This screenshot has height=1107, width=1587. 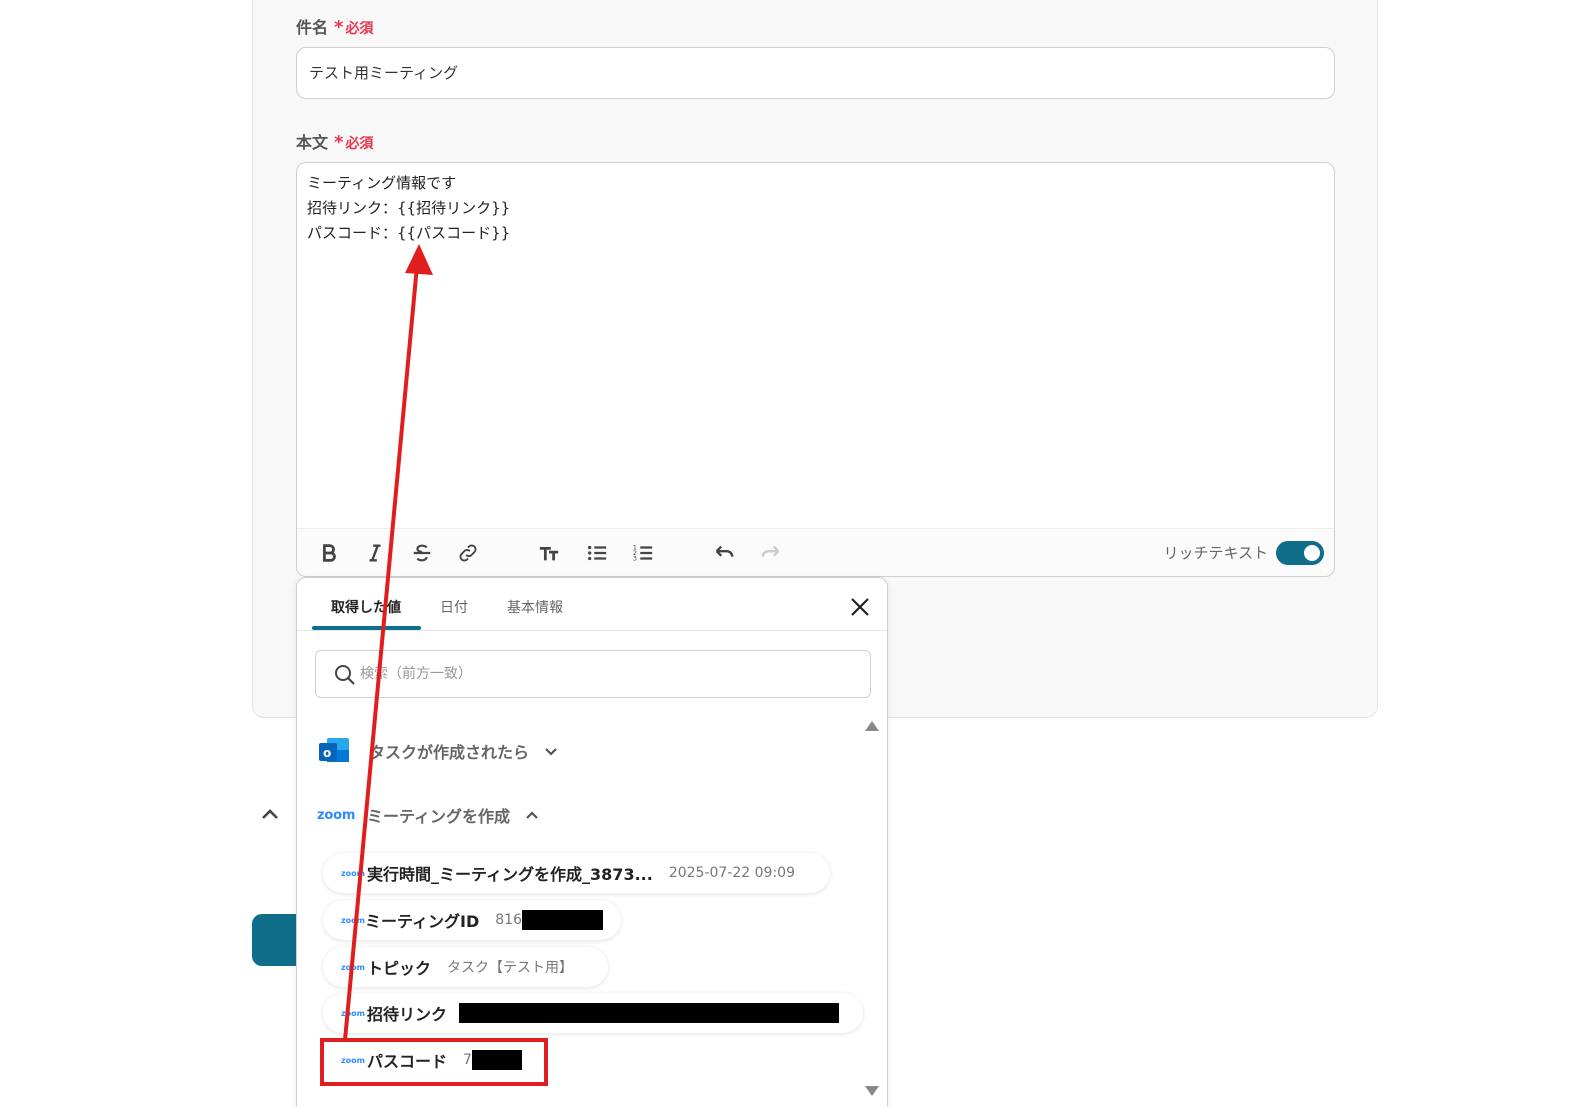 I want to click on annotation-arrow, so click(x=388, y=642).